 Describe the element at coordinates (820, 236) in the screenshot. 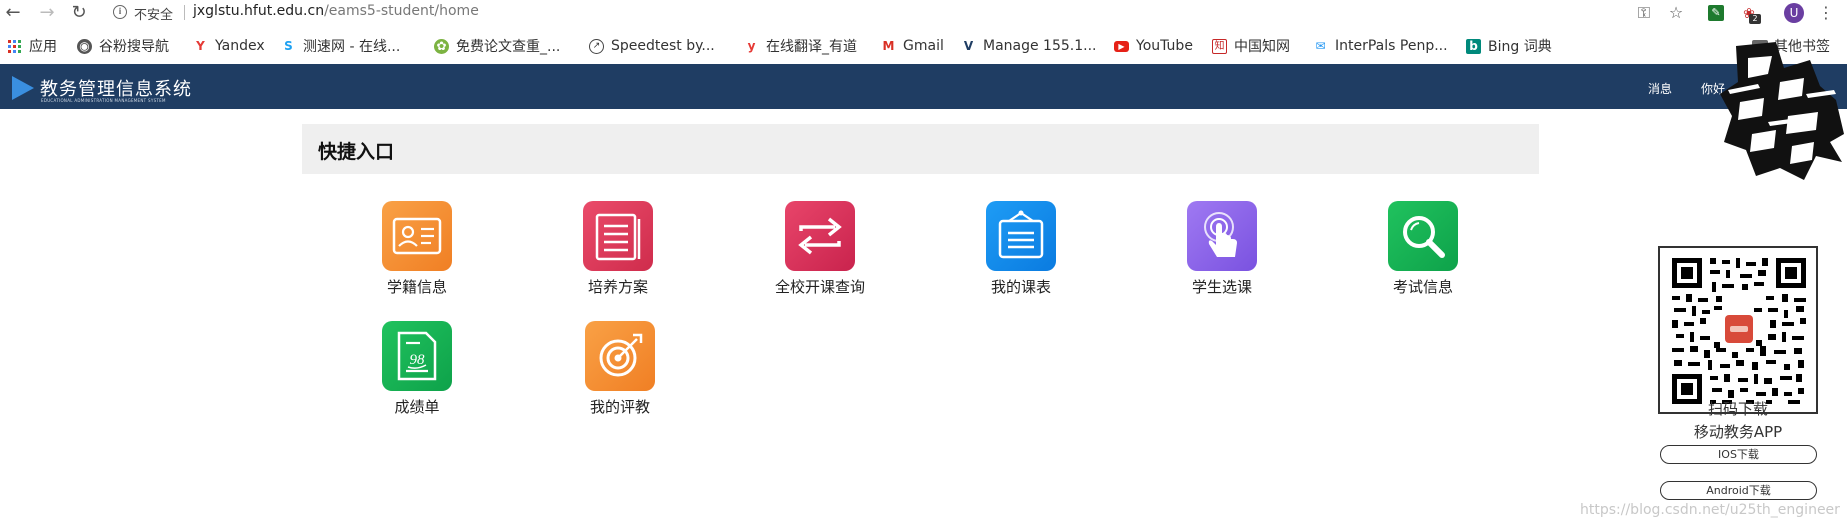

I see `swap-arrows-icon` at that location.